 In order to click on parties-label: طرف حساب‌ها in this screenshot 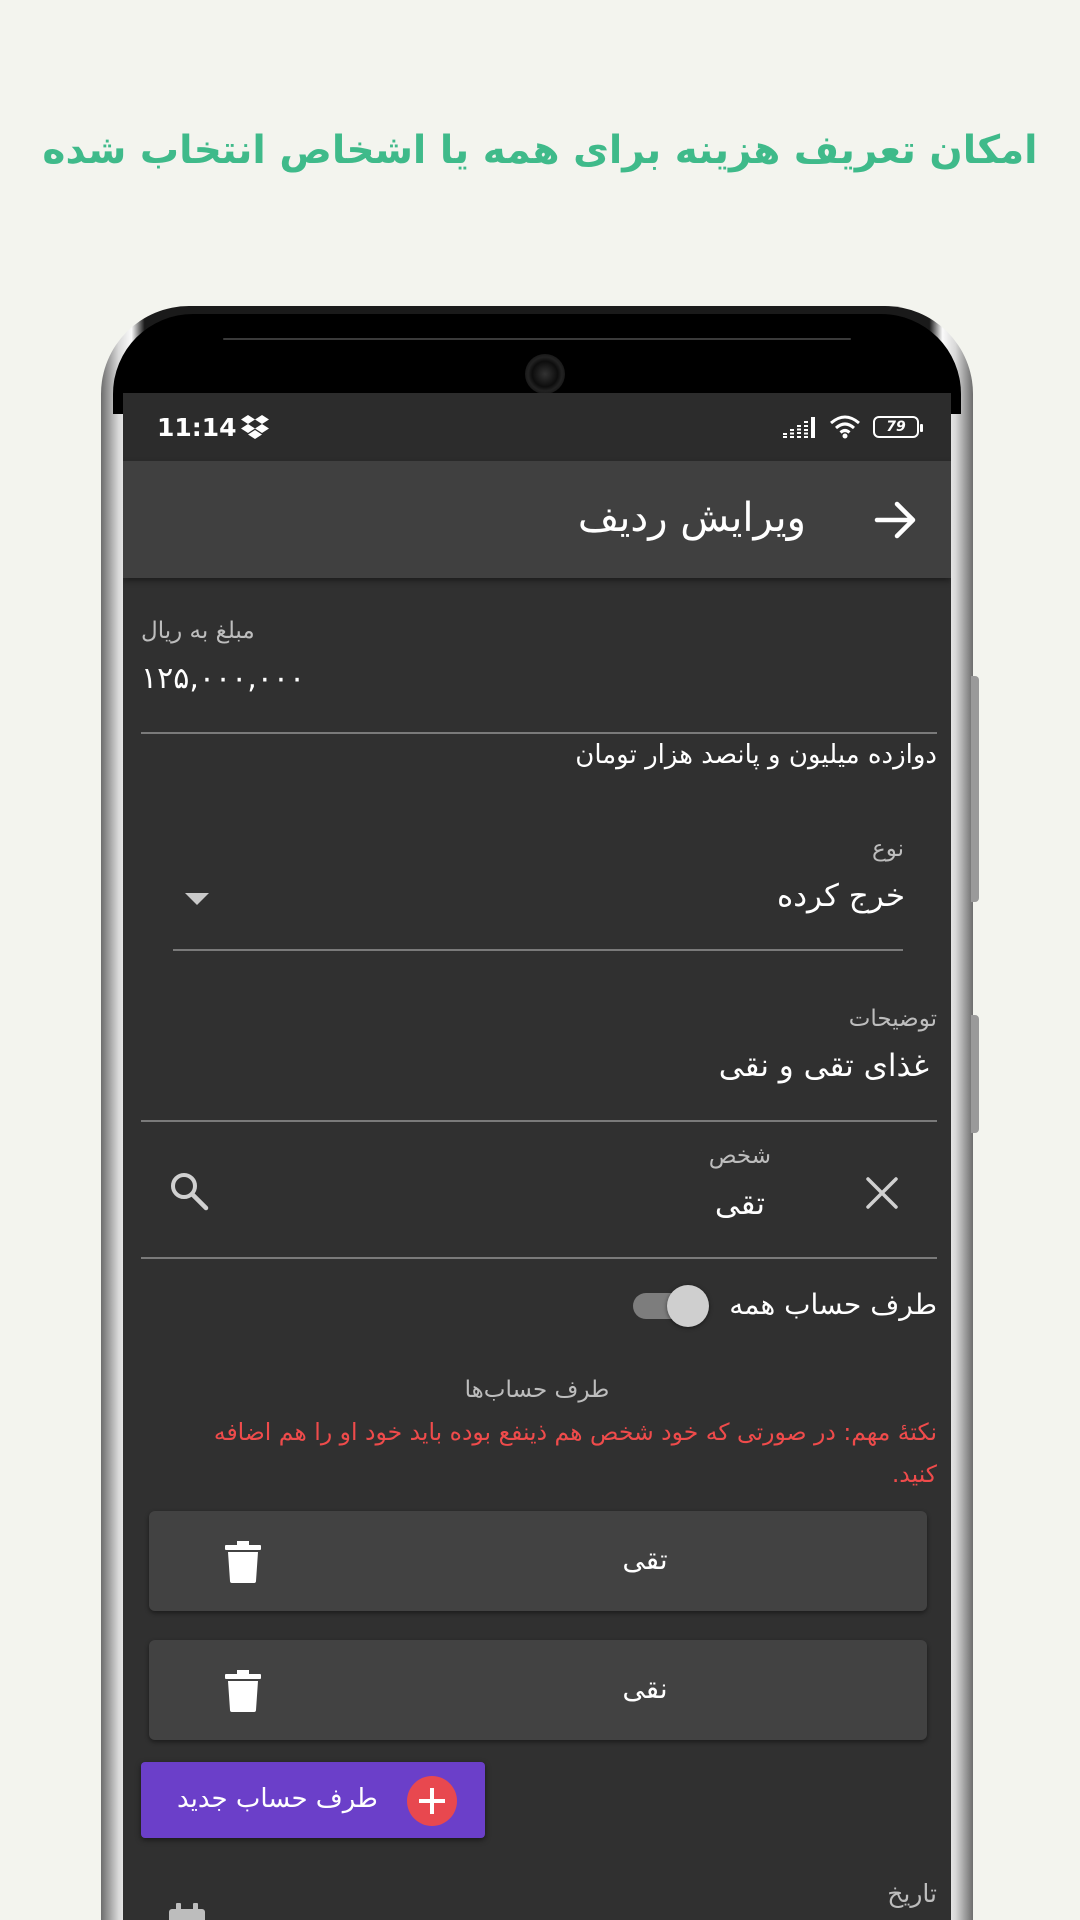, I will do `click(537, 1390)`.